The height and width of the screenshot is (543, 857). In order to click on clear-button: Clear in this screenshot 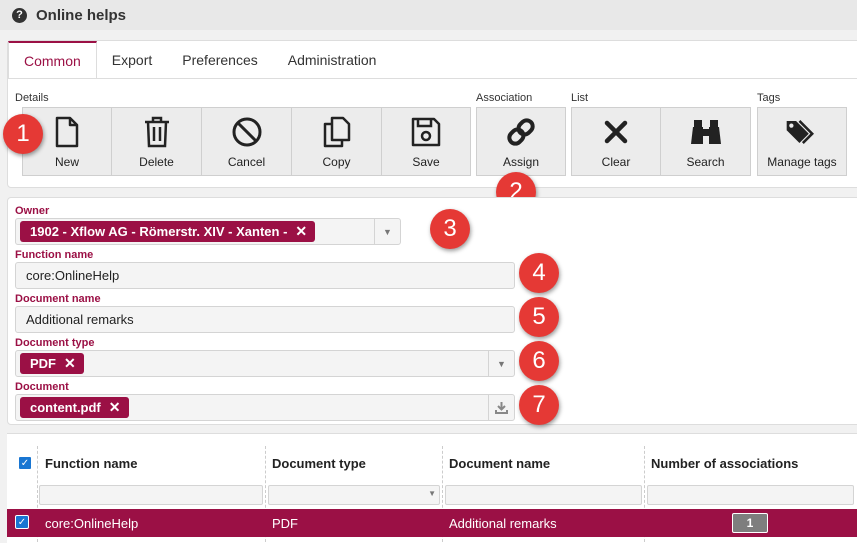, I will do `click(616, 141)`.